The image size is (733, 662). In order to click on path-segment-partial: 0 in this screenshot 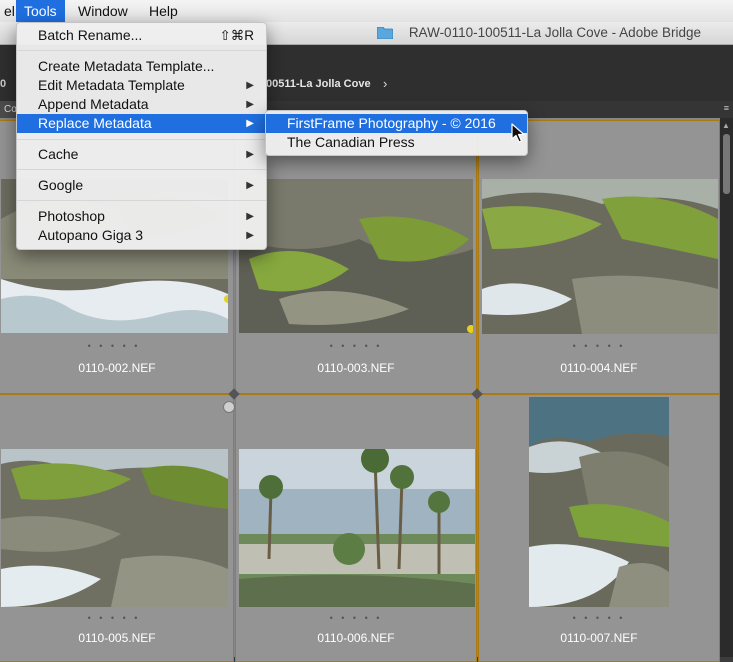, I will do `click(3, 84)`.